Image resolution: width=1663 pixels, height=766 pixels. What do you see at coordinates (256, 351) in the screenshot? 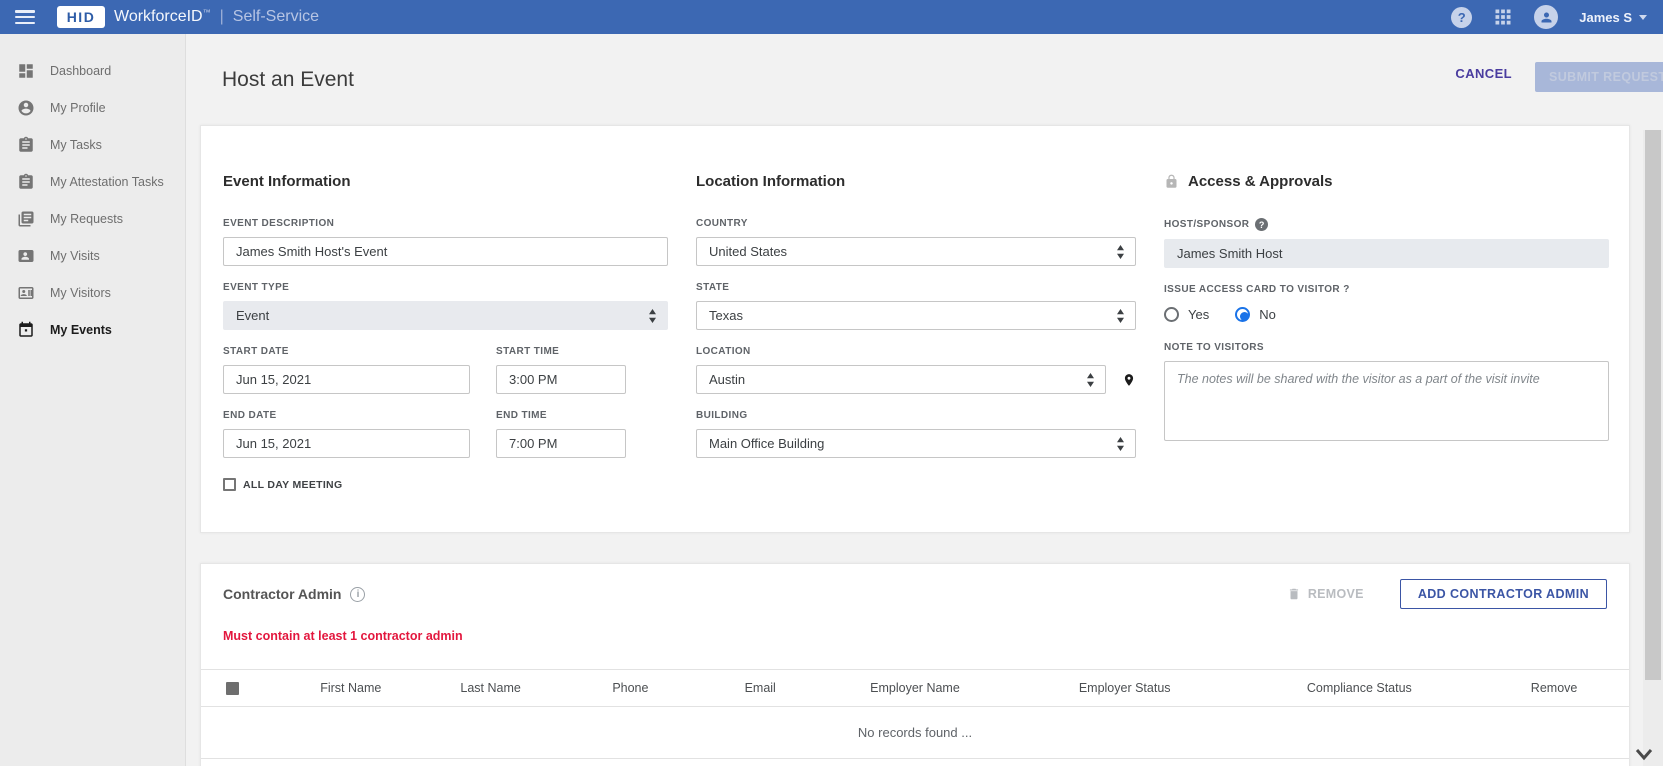
I see `start-date-label: START DATE` at bounding box center [256, 351].